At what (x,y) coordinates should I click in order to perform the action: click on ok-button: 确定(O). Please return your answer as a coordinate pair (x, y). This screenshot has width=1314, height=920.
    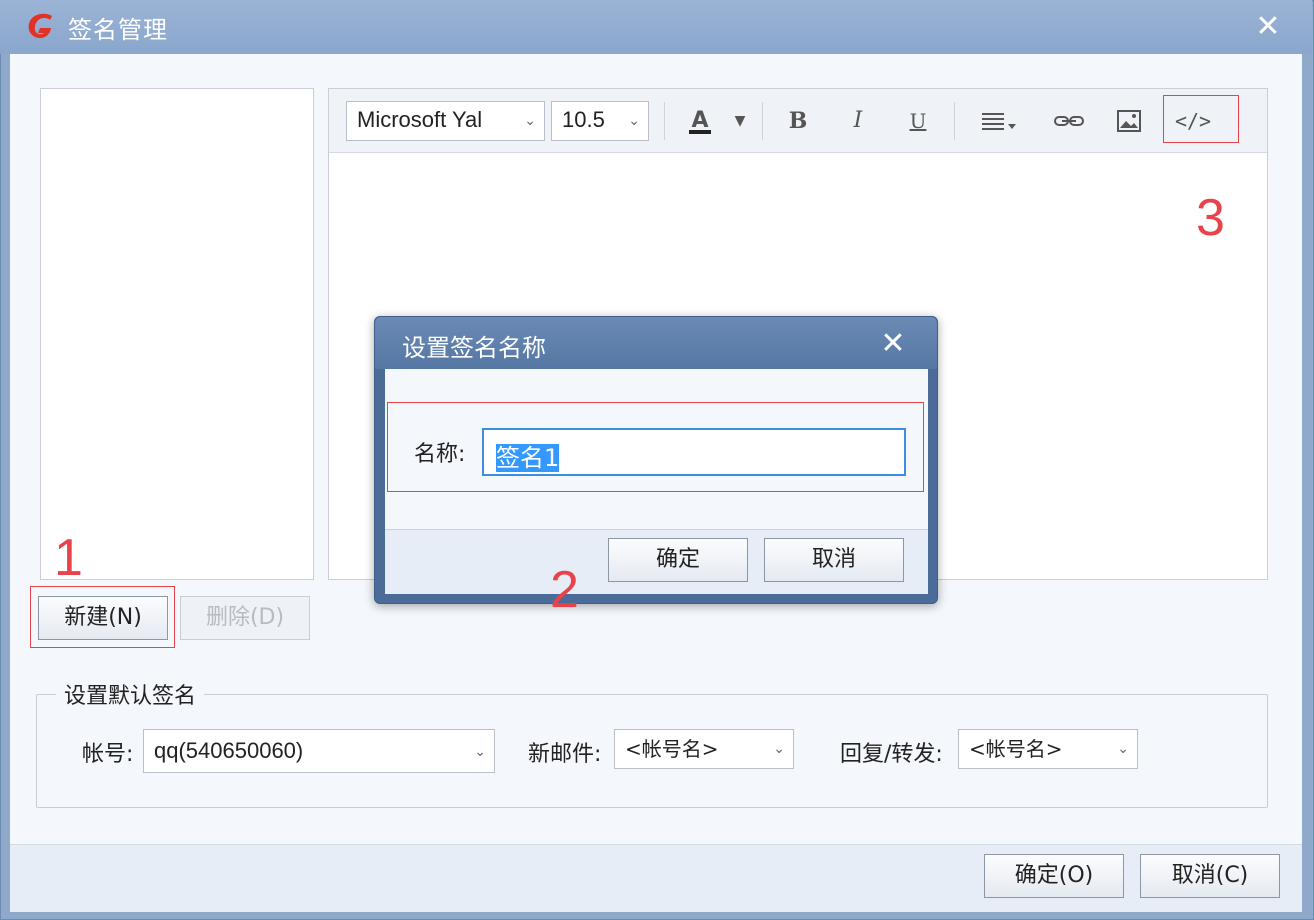
    Looking at the image, I should click on (1054, 876).